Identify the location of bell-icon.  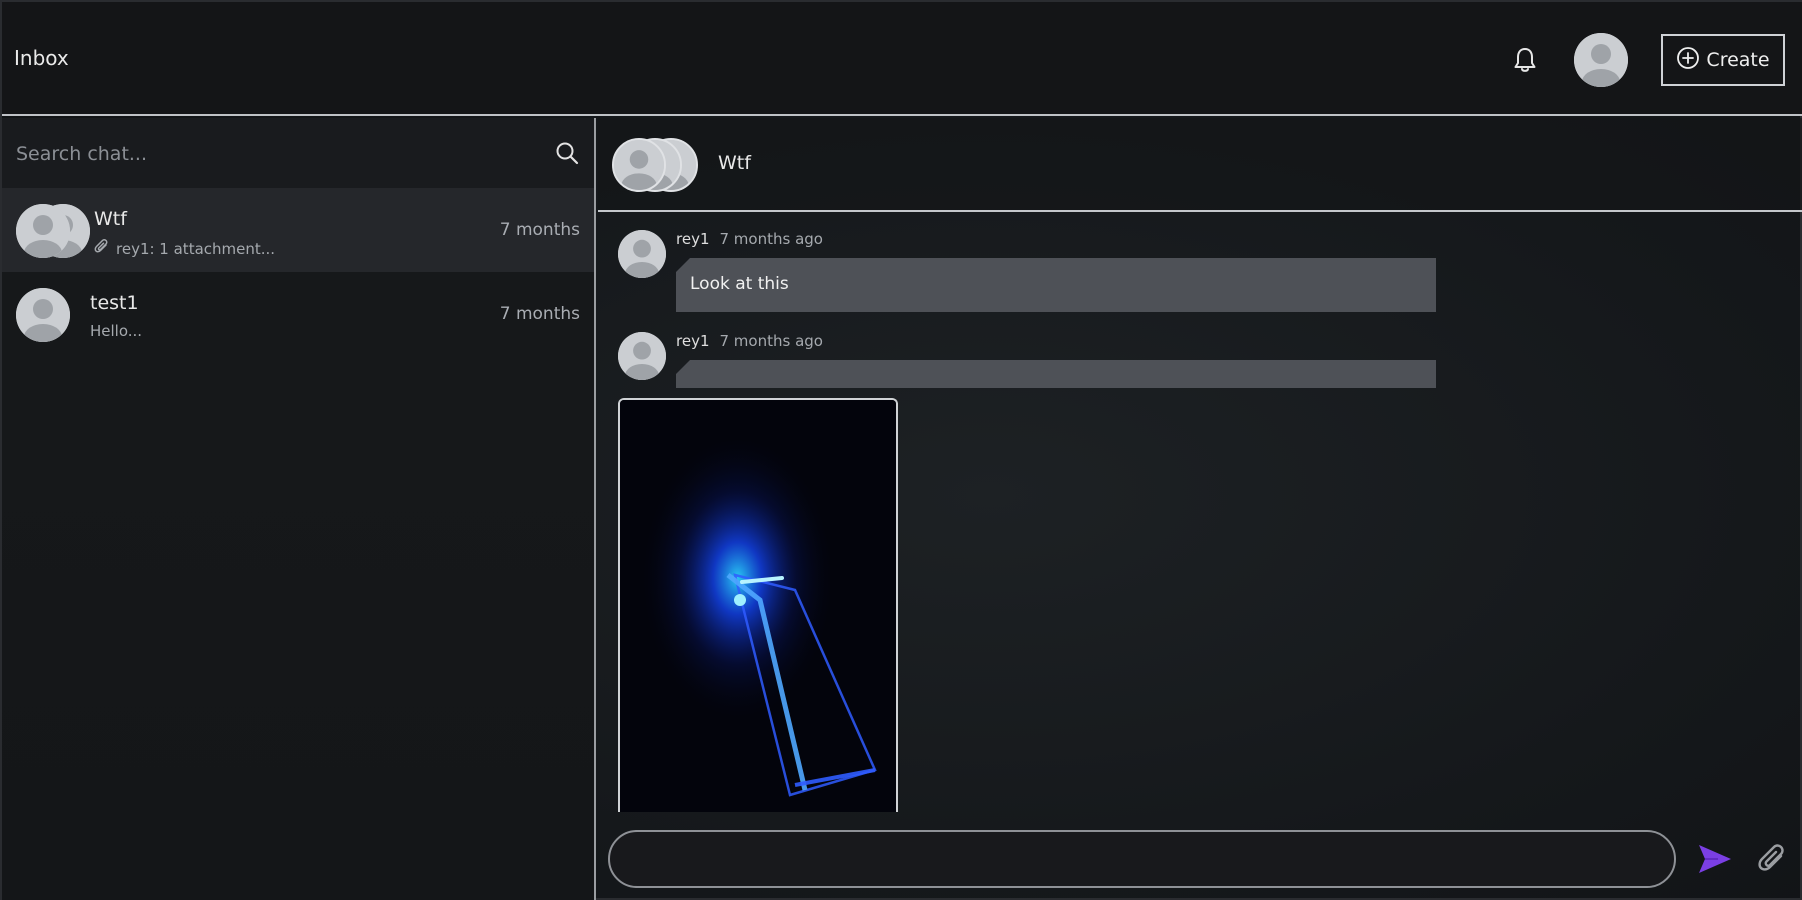
(1525, 60).